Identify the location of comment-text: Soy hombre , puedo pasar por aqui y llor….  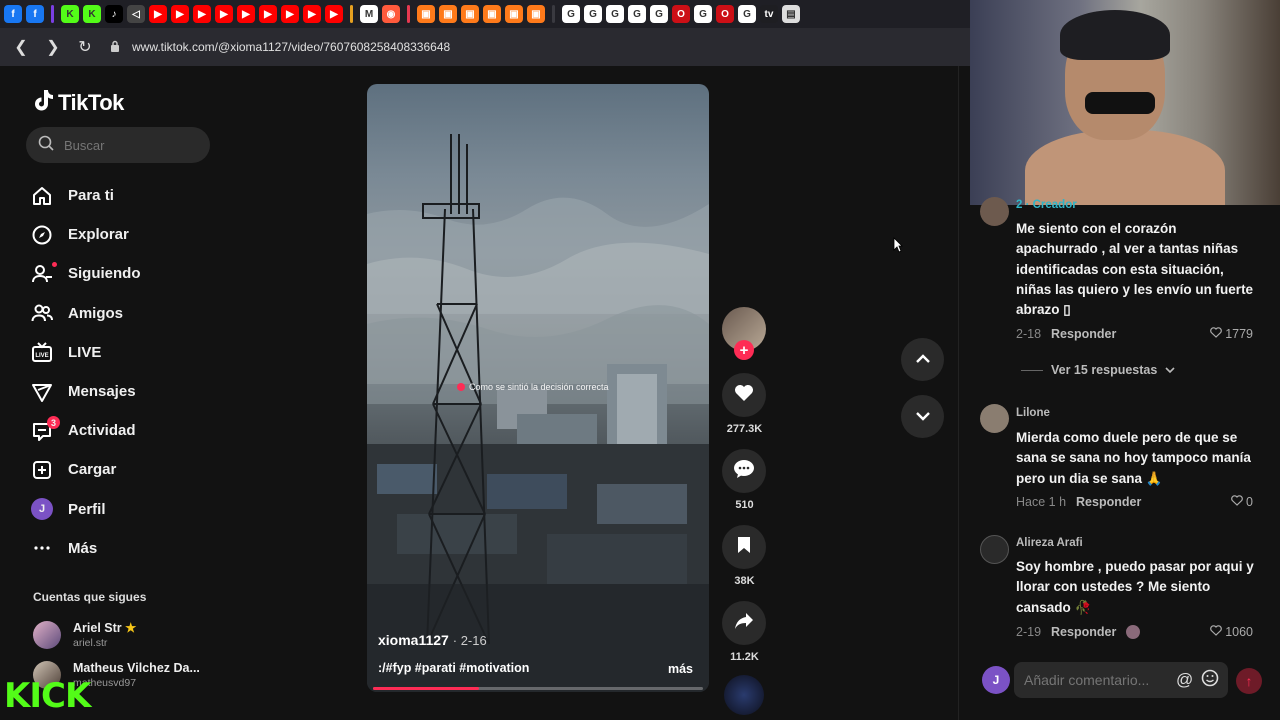
(1135, 587).